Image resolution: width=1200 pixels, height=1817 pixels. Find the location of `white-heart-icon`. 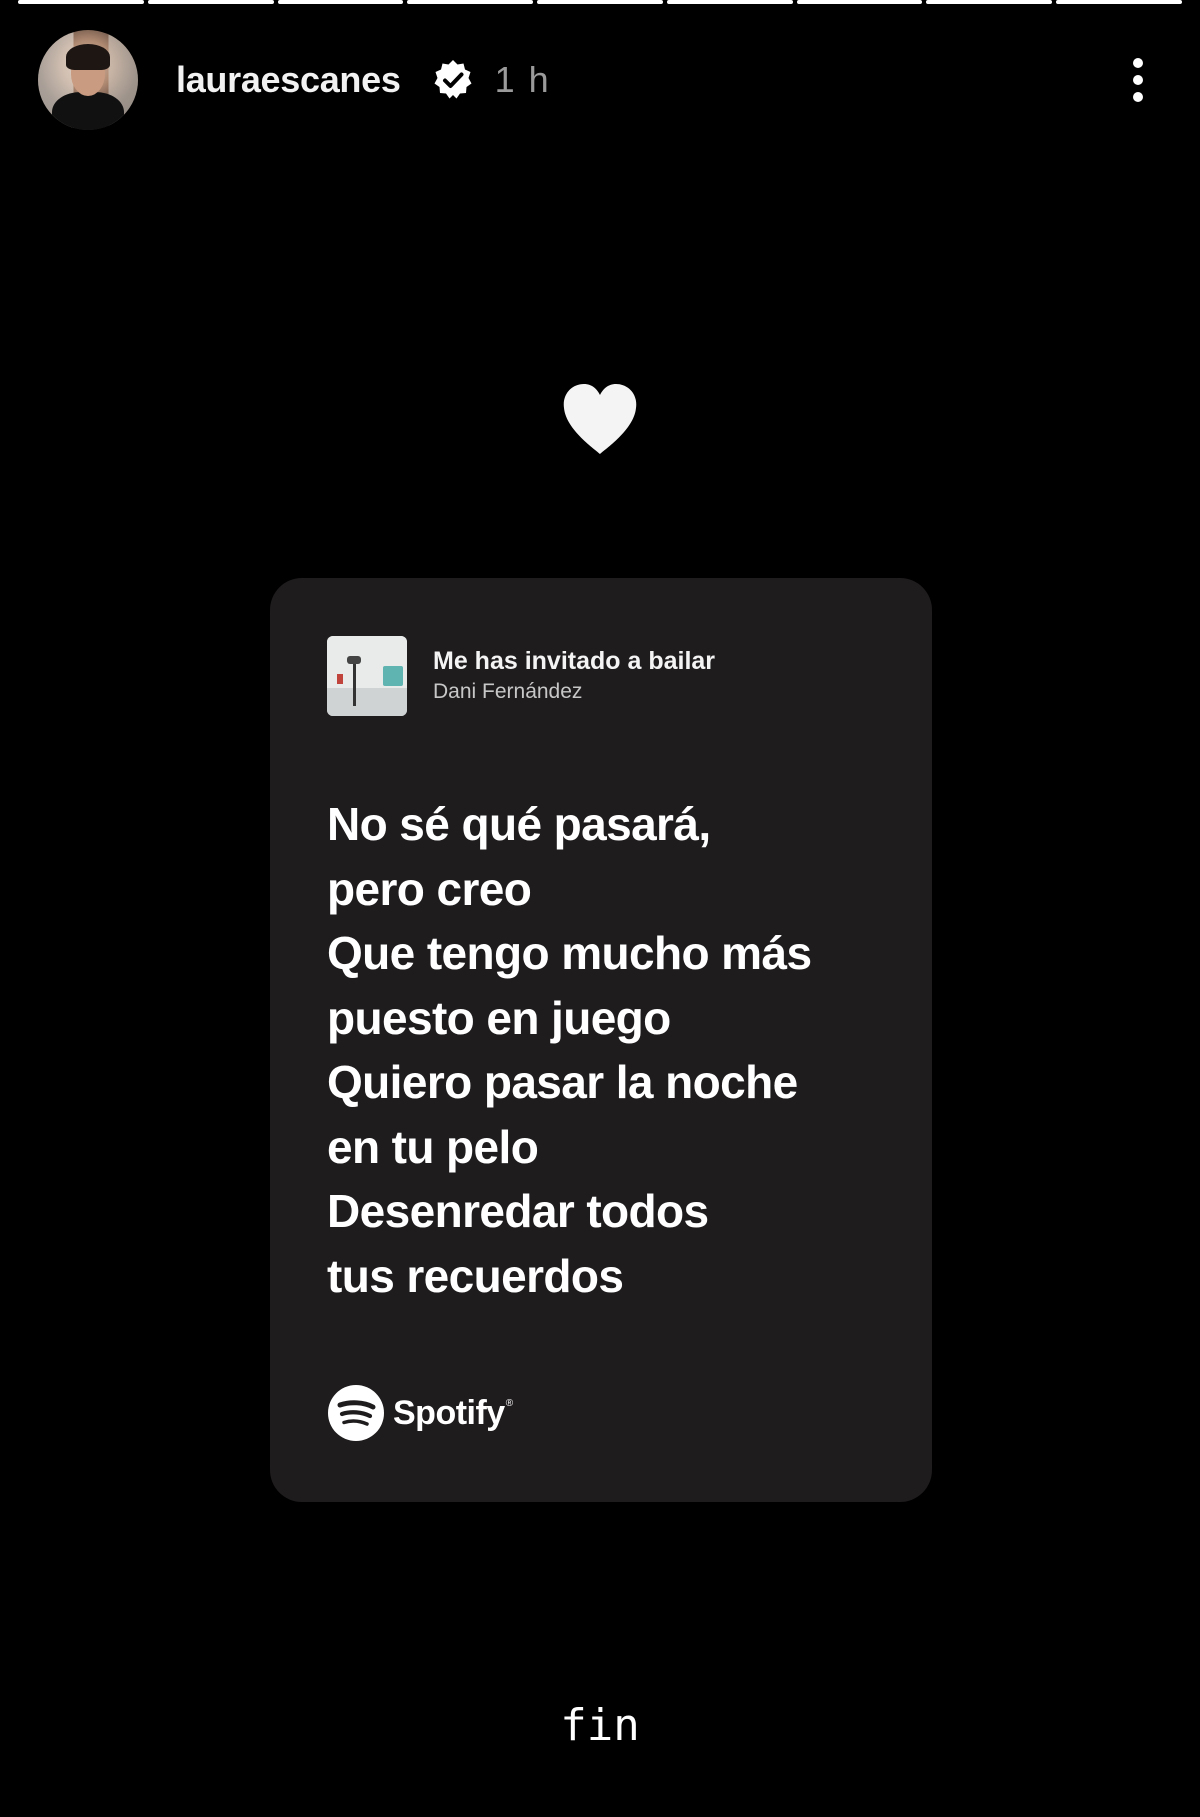

white-heart-icon is located at coordinates (600, 419).